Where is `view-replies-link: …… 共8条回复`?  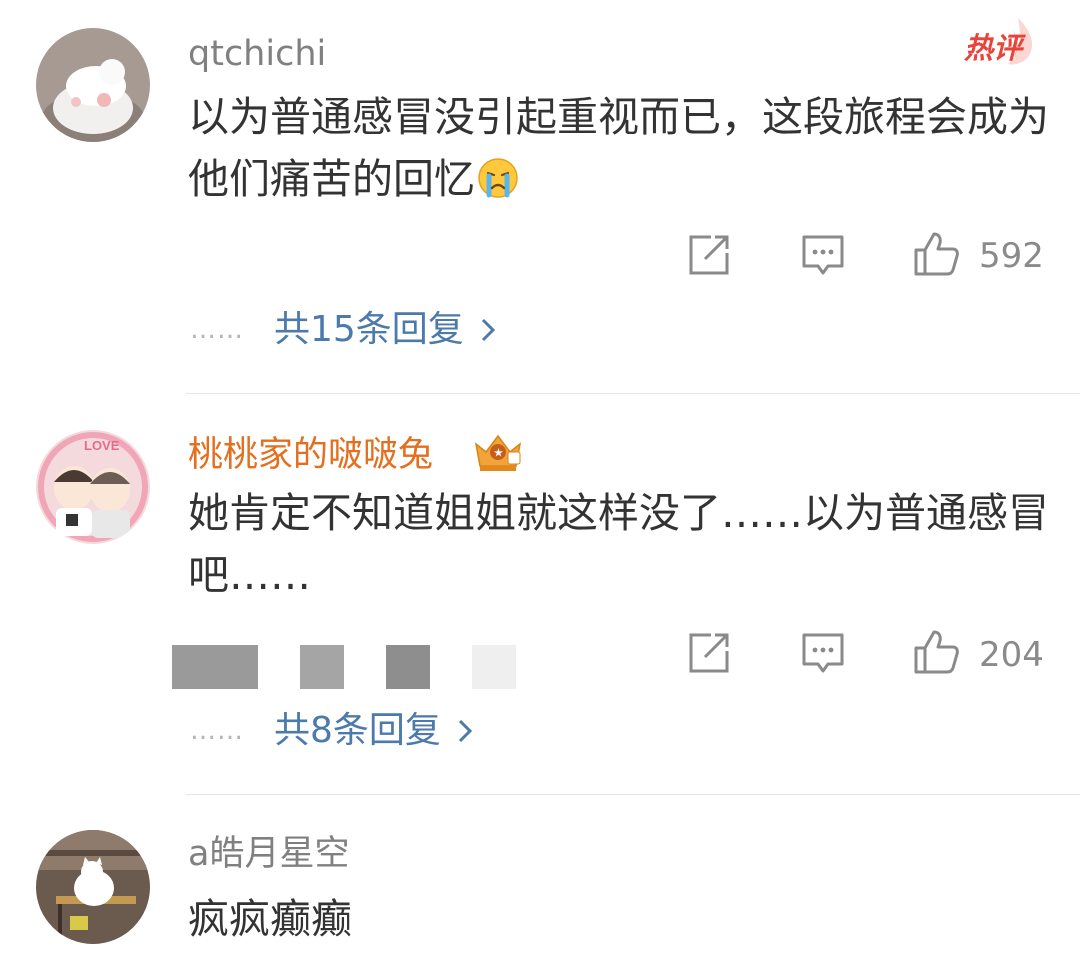
view-replies-link: …… 共8条回复 is located at coordinates (331, 731).